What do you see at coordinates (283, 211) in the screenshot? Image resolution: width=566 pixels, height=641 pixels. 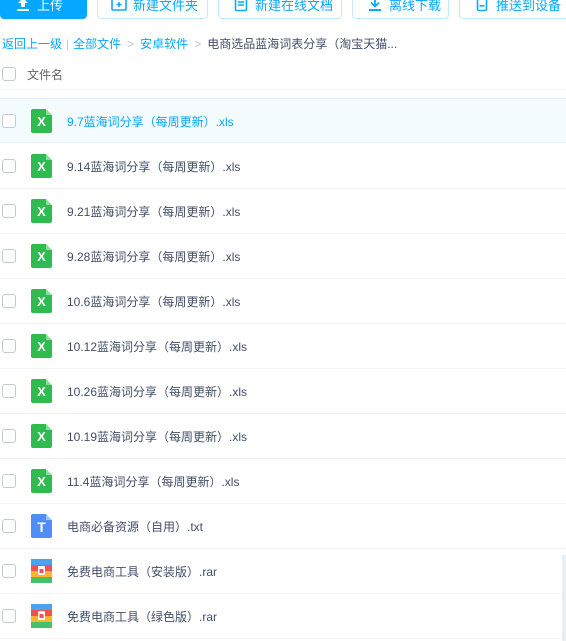 I see `file-row: X 9.21蓝海词分享（每周更新）.xls` at bounding box center [283, 211].